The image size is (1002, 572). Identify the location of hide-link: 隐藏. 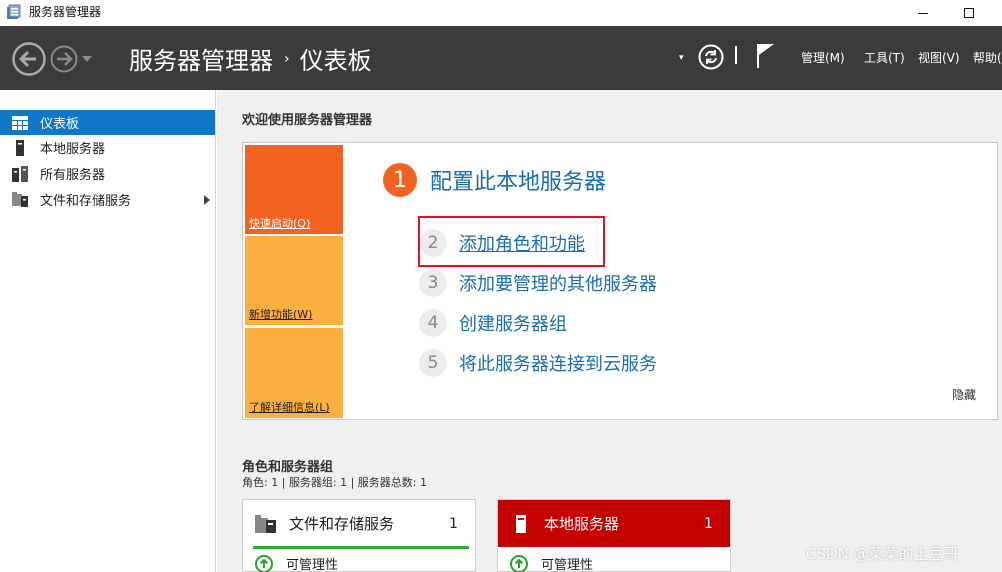
(964, 394).